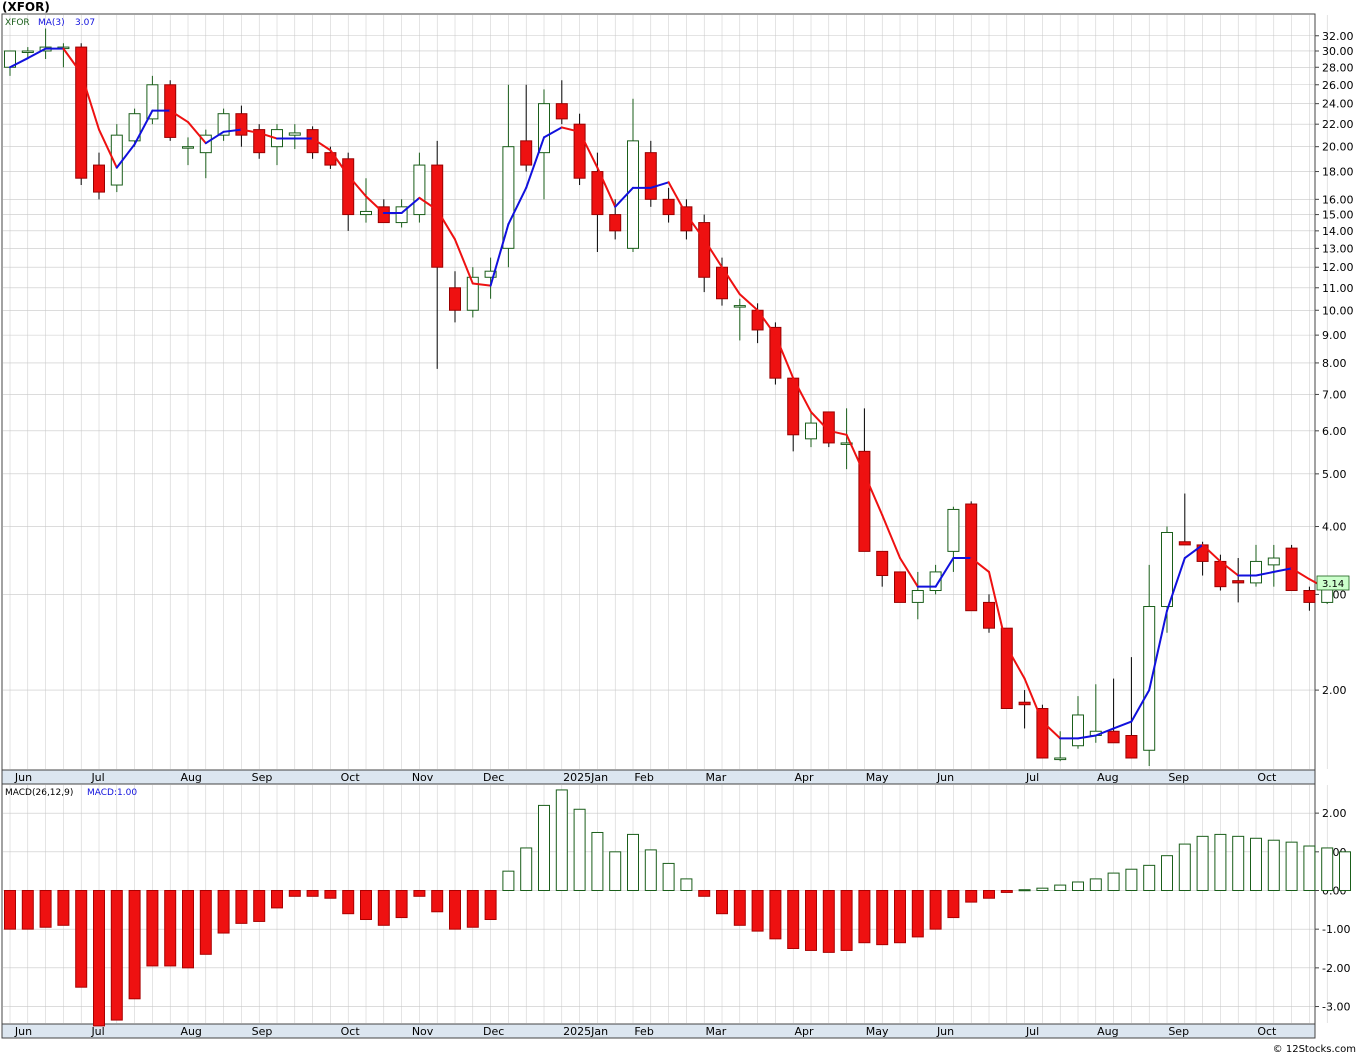 The height and width of the screenshot is (1056, 1360). Describe the element at coordinates (1334, 690) in the screenshot. I see `price-tick-label: 2.00` at that location.